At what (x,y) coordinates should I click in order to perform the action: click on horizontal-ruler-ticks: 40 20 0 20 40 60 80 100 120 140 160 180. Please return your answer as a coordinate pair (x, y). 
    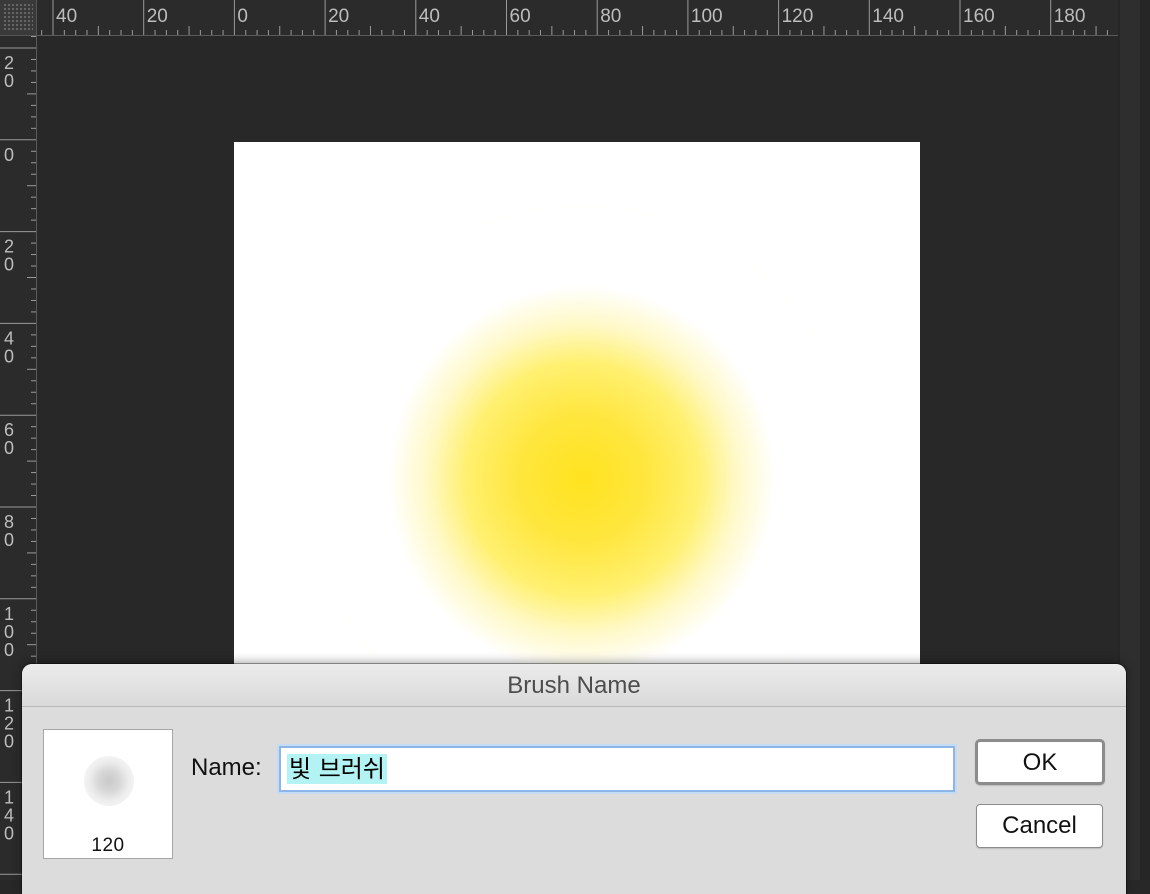
    Looking at the image, I should click on (574, 17).